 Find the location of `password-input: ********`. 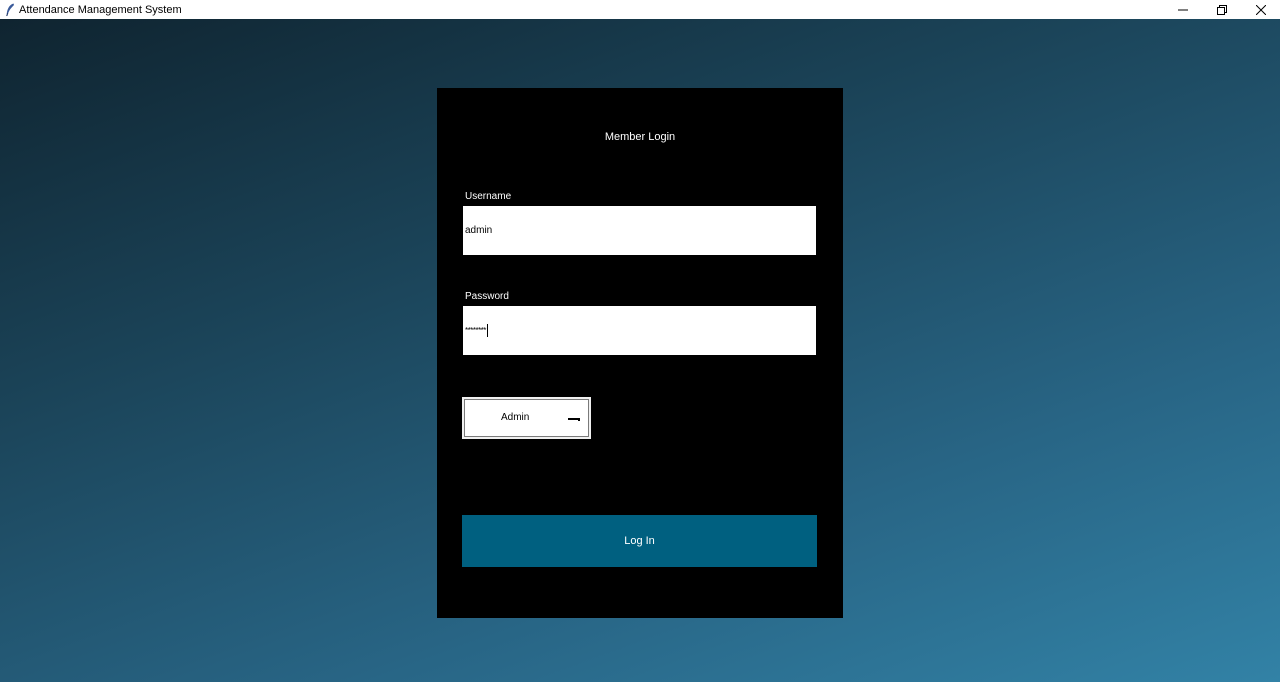

password-input: ******** is located at coordinates (639, 330).